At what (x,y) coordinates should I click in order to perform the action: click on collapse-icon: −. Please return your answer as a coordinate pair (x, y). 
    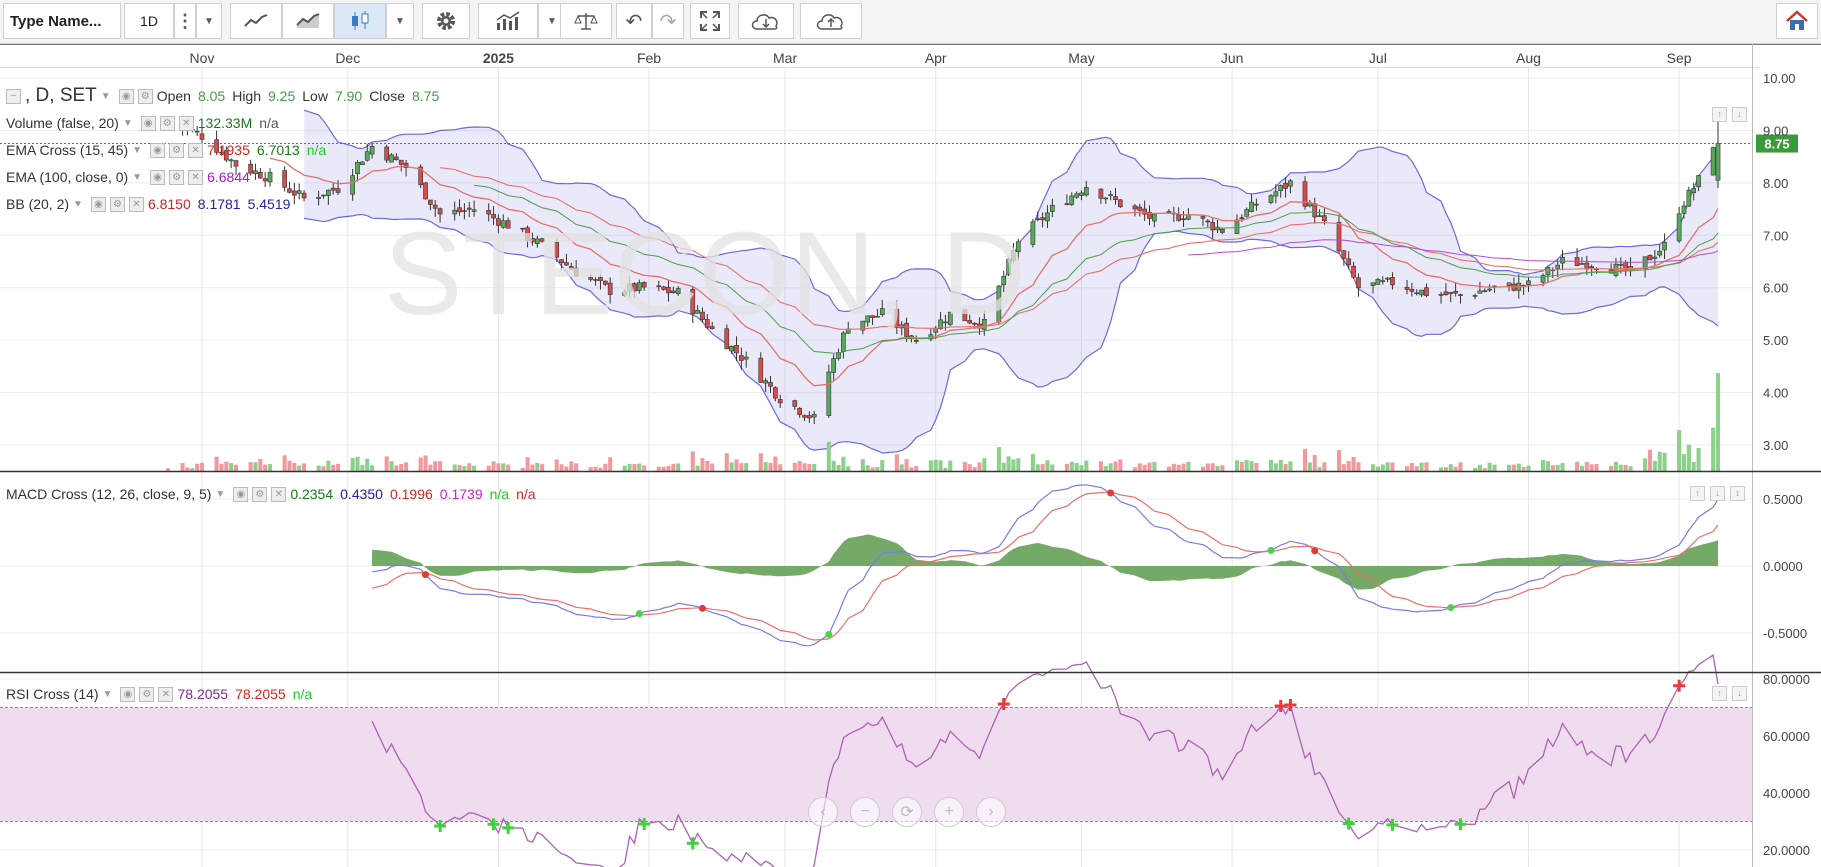
    Looking at the image, I should click on (13, 96).